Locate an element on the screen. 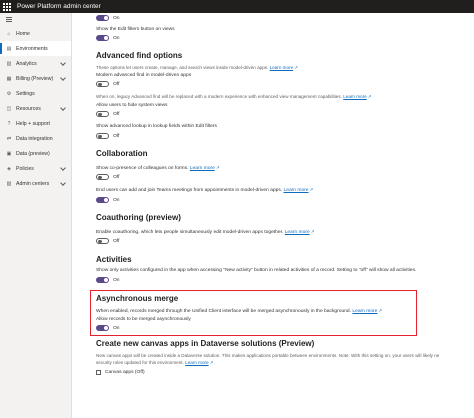  sidebar-item-admin-centers: ▧ Admin centers is located at coordinates (35, 183).